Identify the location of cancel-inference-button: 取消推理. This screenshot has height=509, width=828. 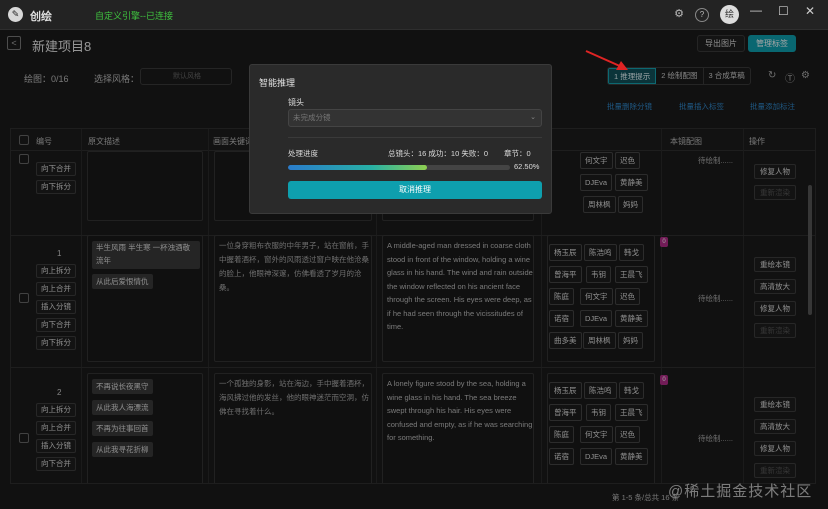
(415, 190).